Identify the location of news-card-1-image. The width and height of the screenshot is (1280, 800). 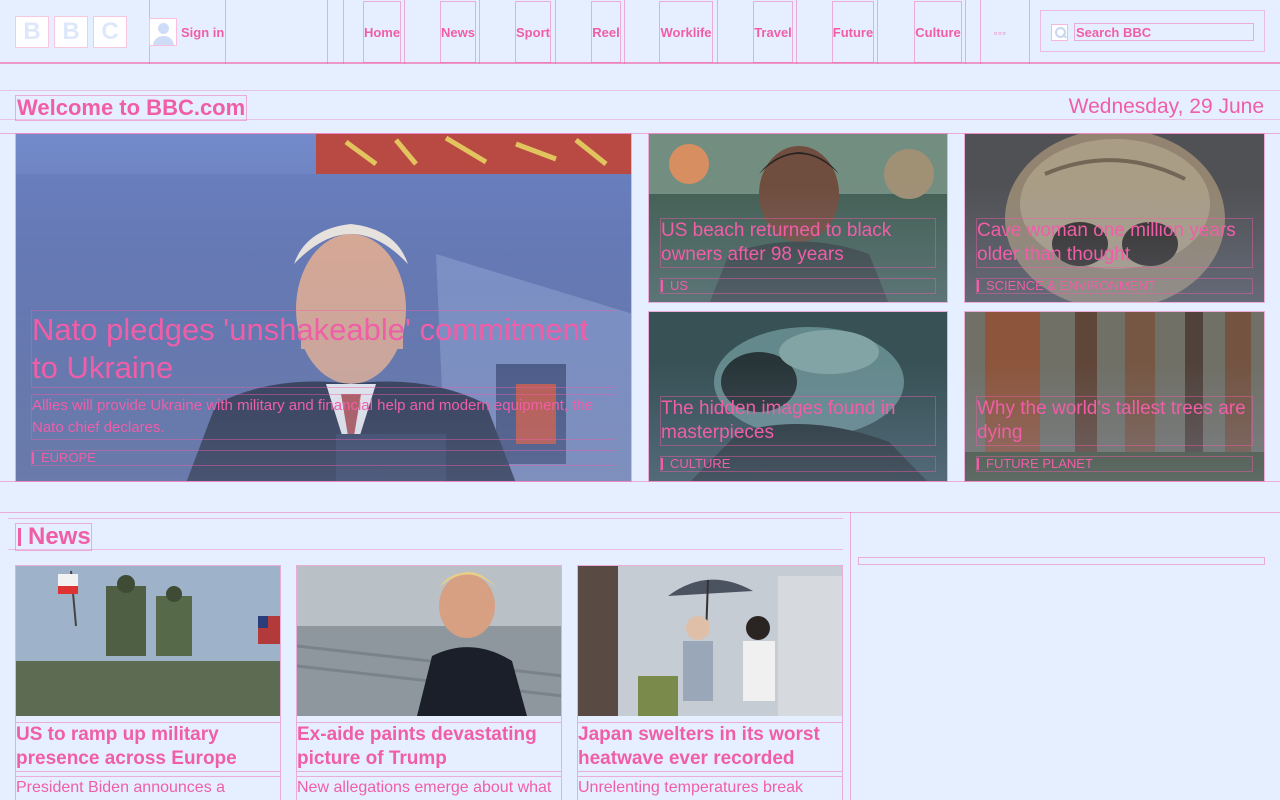
(148, 641).